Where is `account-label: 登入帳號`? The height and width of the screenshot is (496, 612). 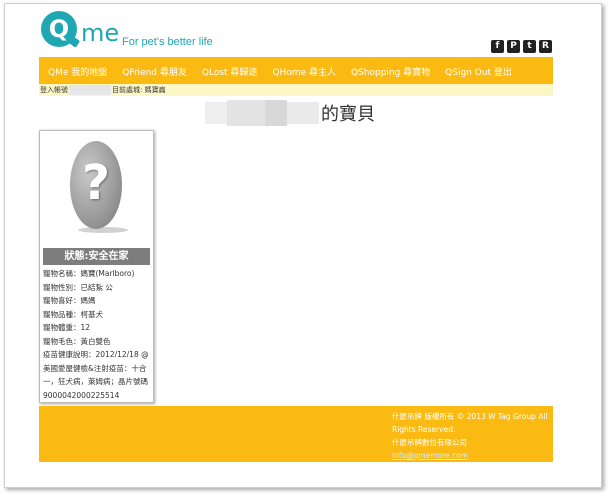 account-label: 登入帳號 is located at coordinates (54, 90).